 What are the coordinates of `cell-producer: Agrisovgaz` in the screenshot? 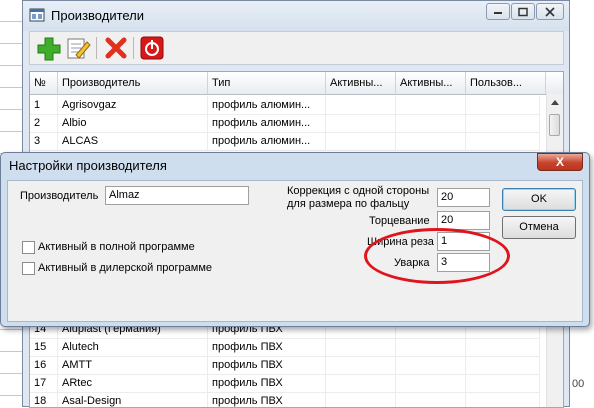 It's located at (133, 105).